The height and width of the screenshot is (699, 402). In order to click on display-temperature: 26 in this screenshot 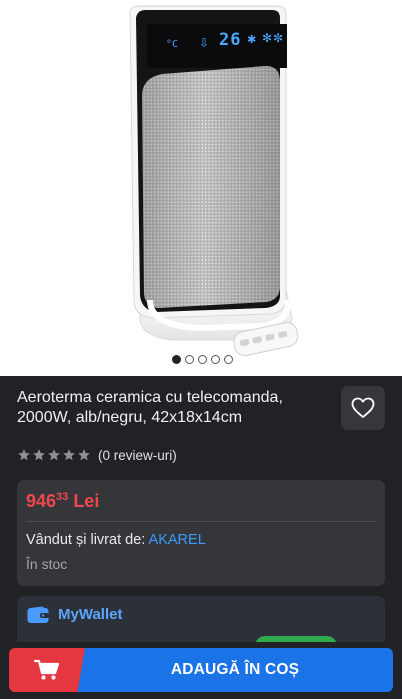, I will do `click(230, 40)`.